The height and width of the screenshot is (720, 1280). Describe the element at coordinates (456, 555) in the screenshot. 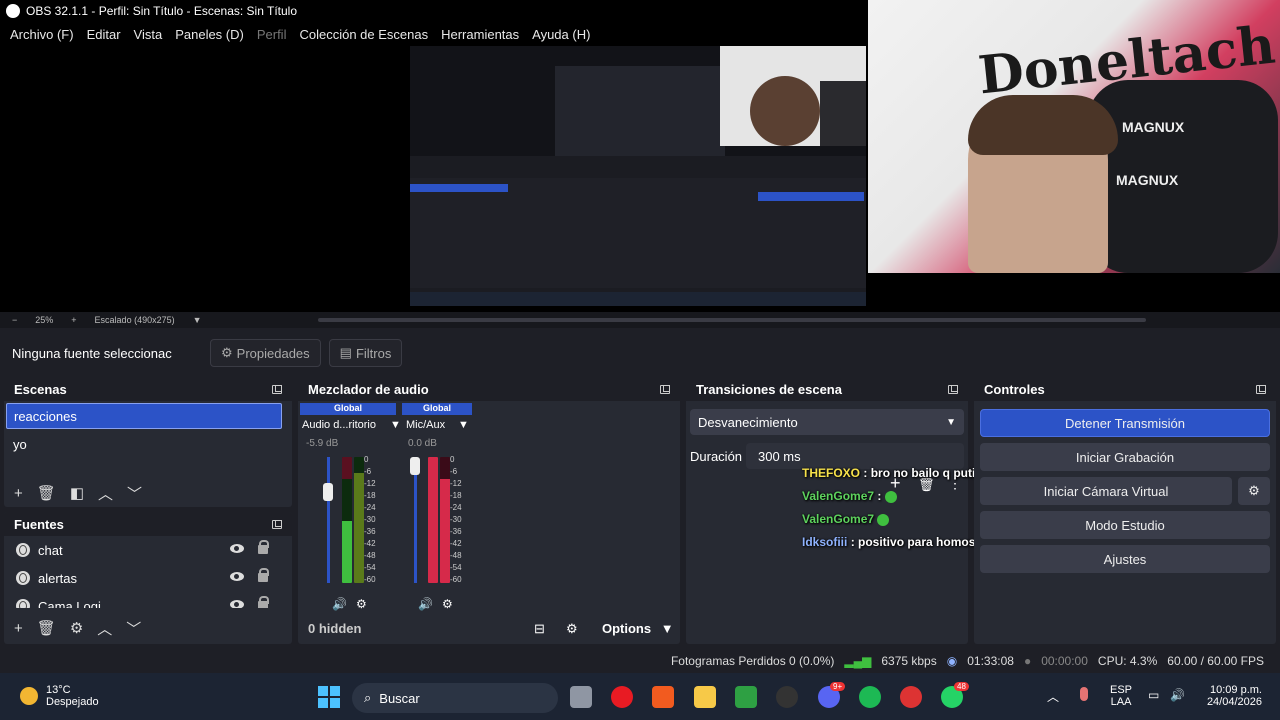

I see `db-tick-label: -48` at that location.